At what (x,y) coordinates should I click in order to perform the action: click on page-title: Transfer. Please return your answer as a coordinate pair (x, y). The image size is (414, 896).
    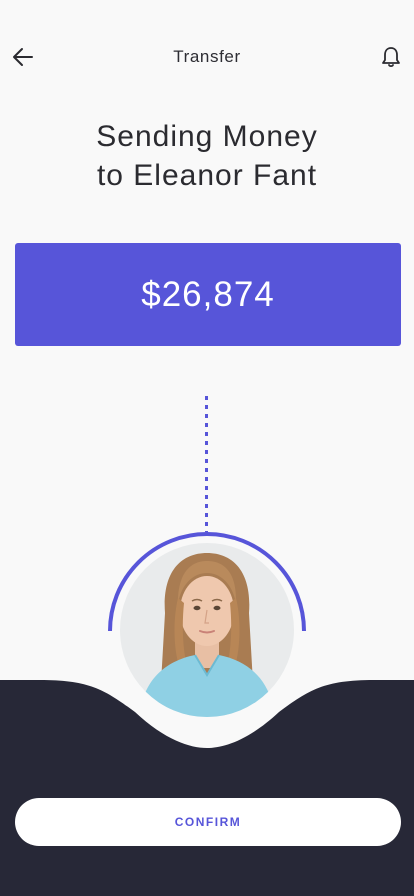
    Looking at the image, I should click on (207, 56).